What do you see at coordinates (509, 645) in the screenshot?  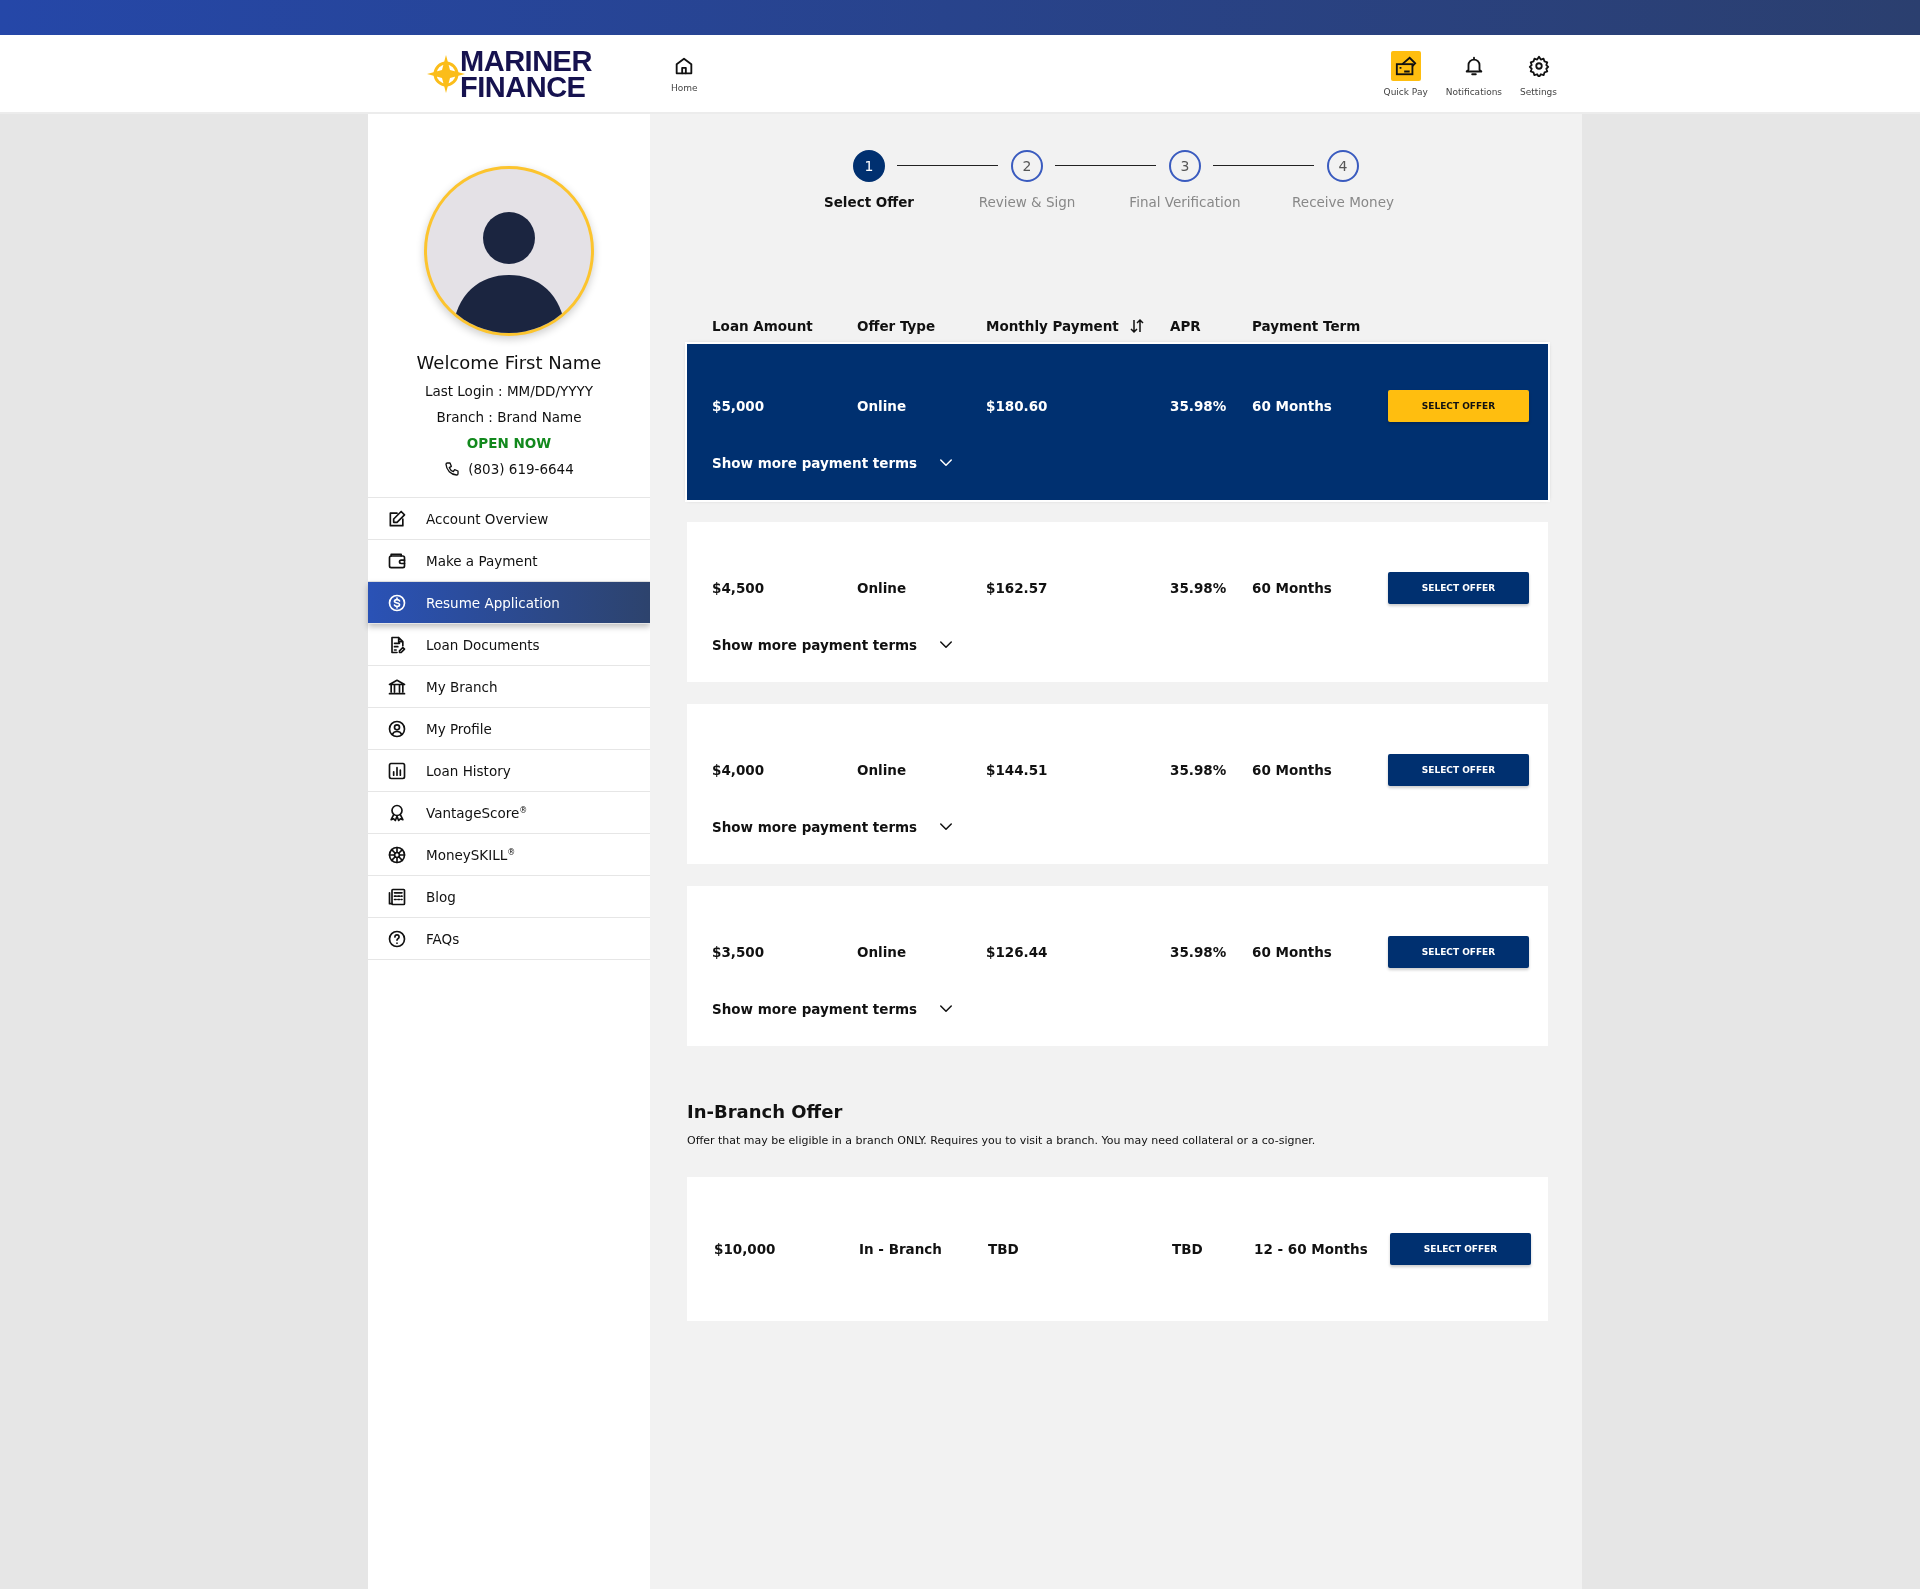 I see `sidebar-item: Loan Documents` at bounding box center [509, 645].